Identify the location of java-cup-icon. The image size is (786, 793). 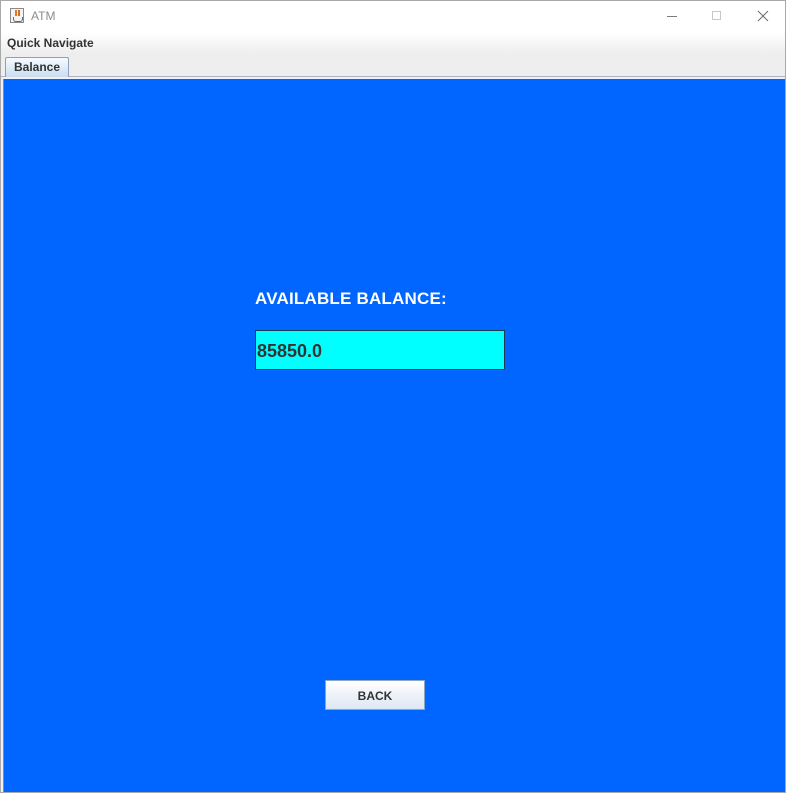
(17, 15).